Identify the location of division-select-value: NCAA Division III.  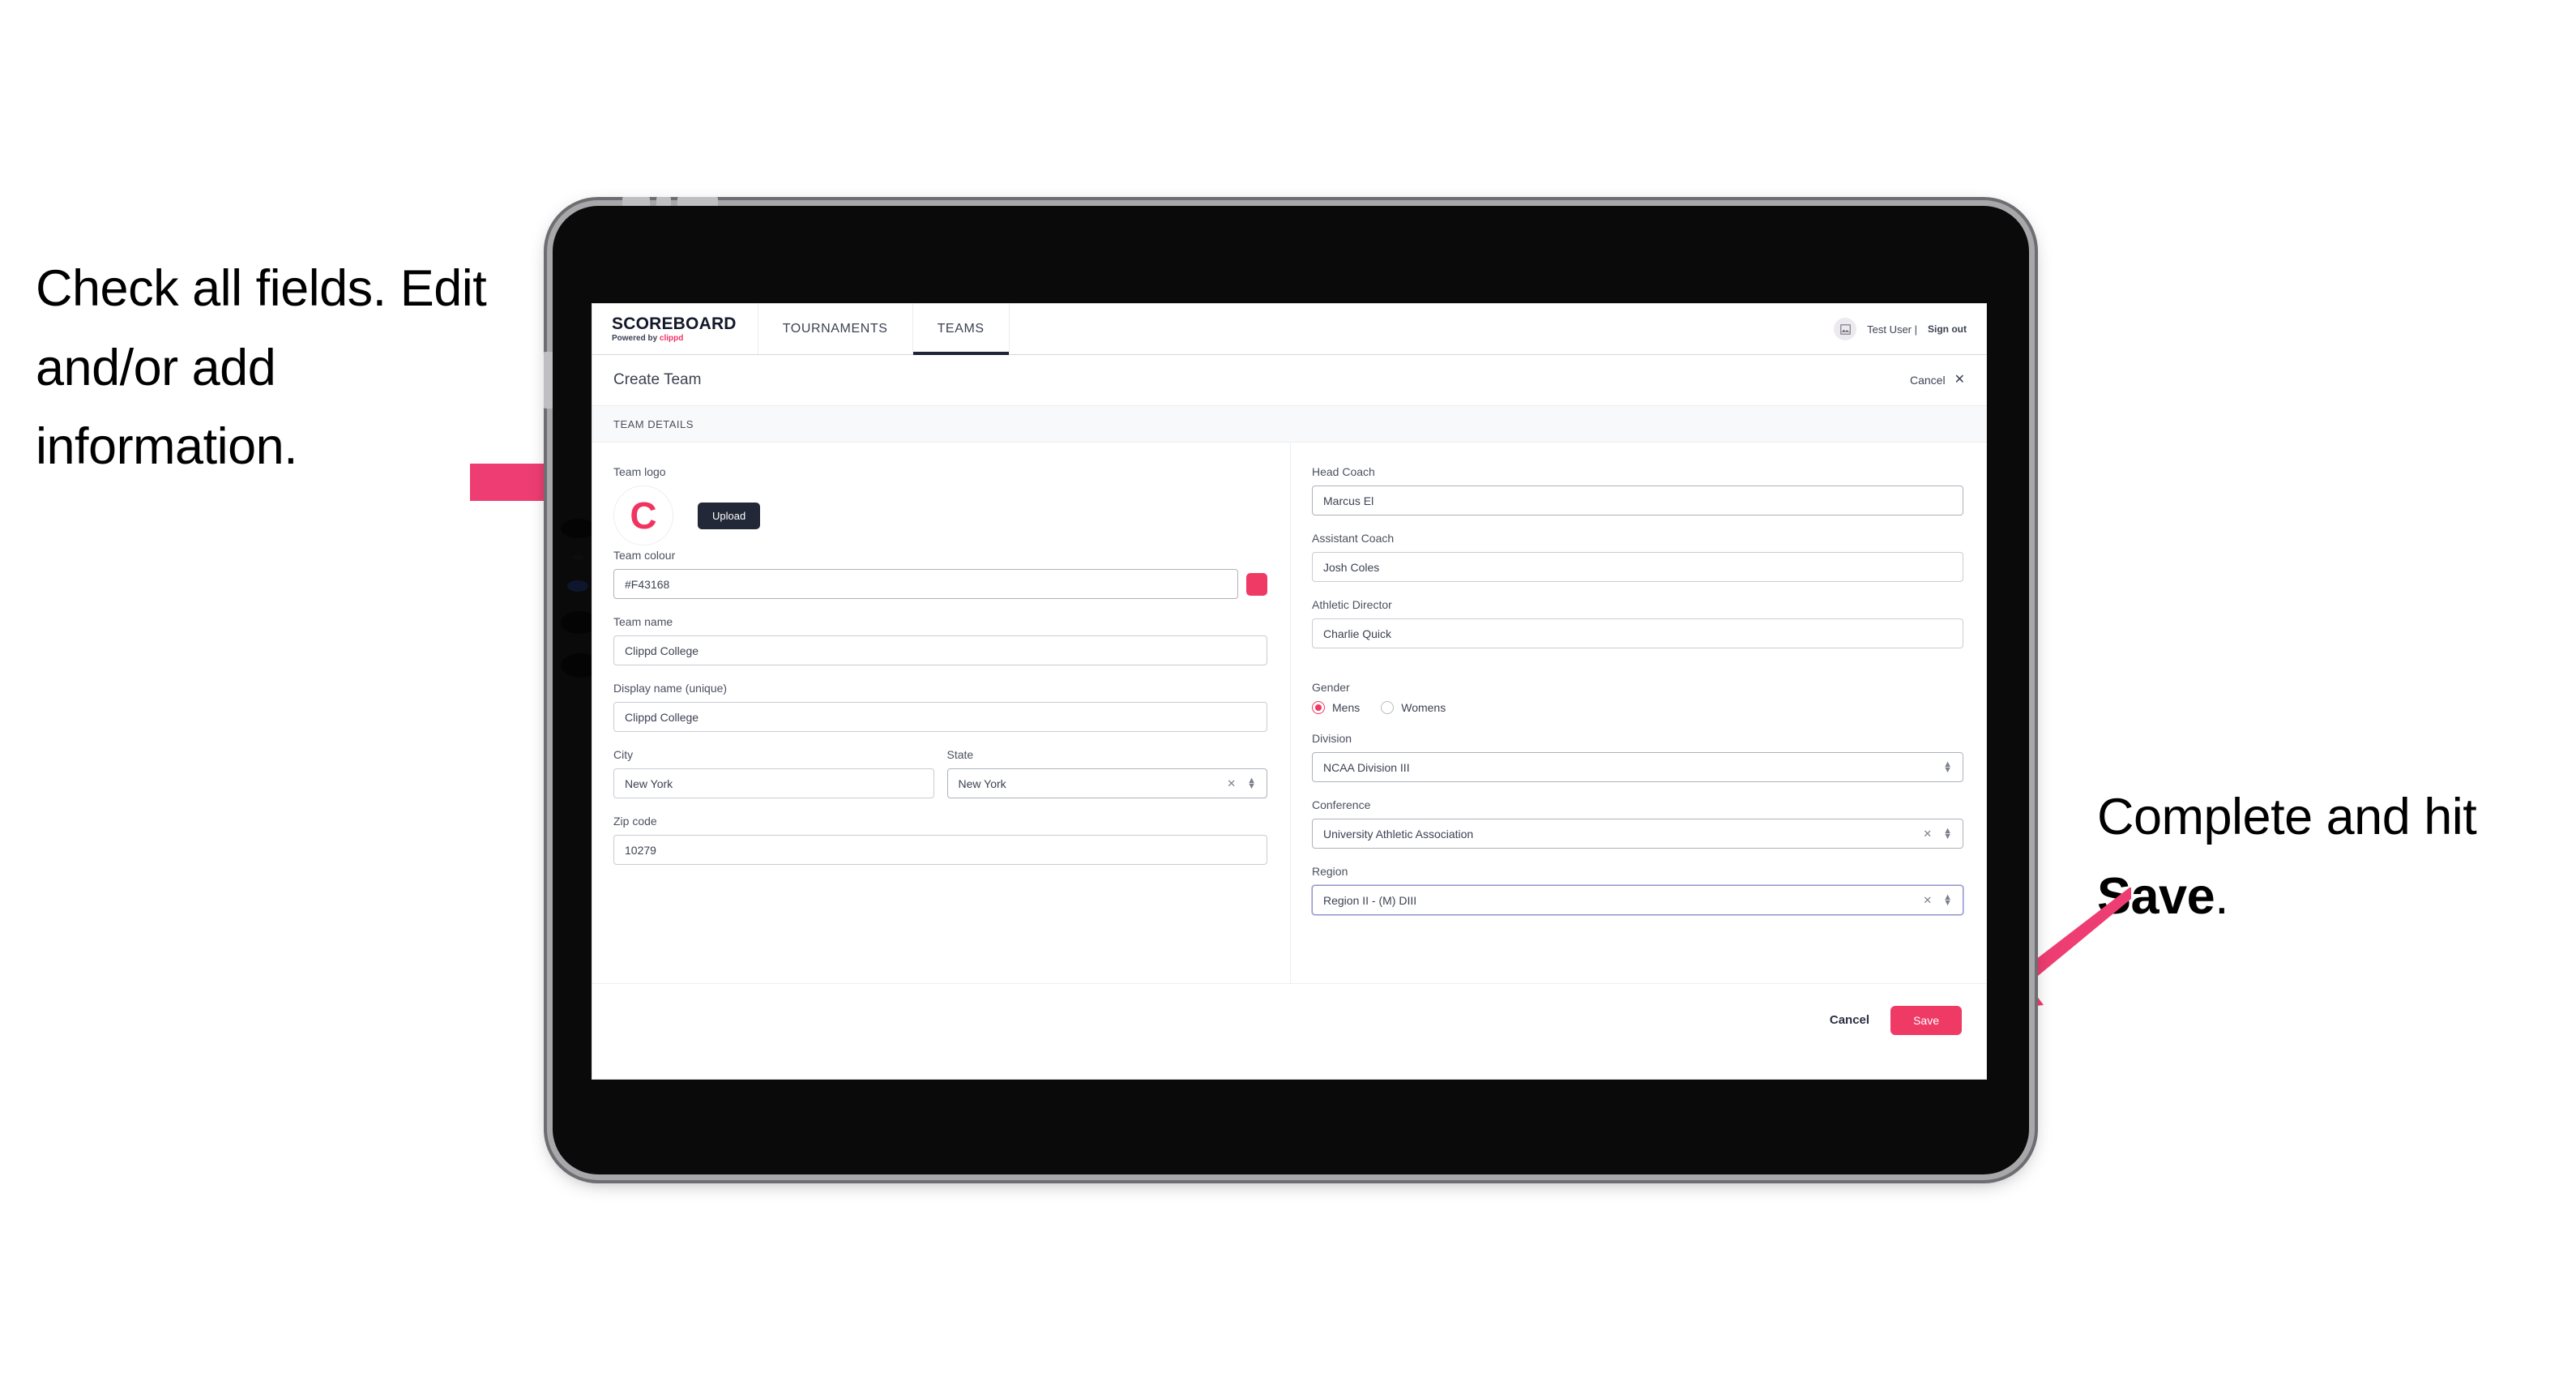
(1366, 767).